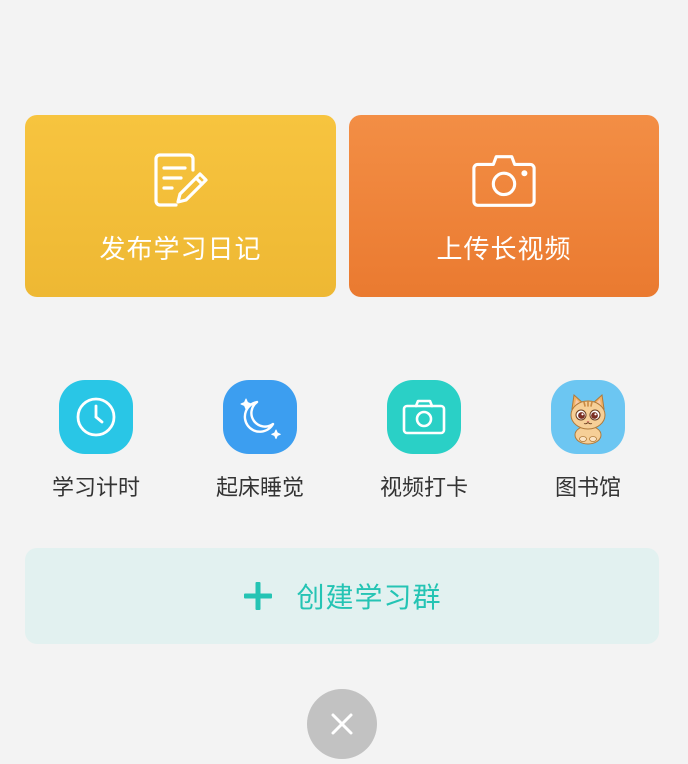 The image size is (688, 764). Describe the element at coordinates (588, 417) in the screenshot. I see `cat-avatar-icon` at that location.